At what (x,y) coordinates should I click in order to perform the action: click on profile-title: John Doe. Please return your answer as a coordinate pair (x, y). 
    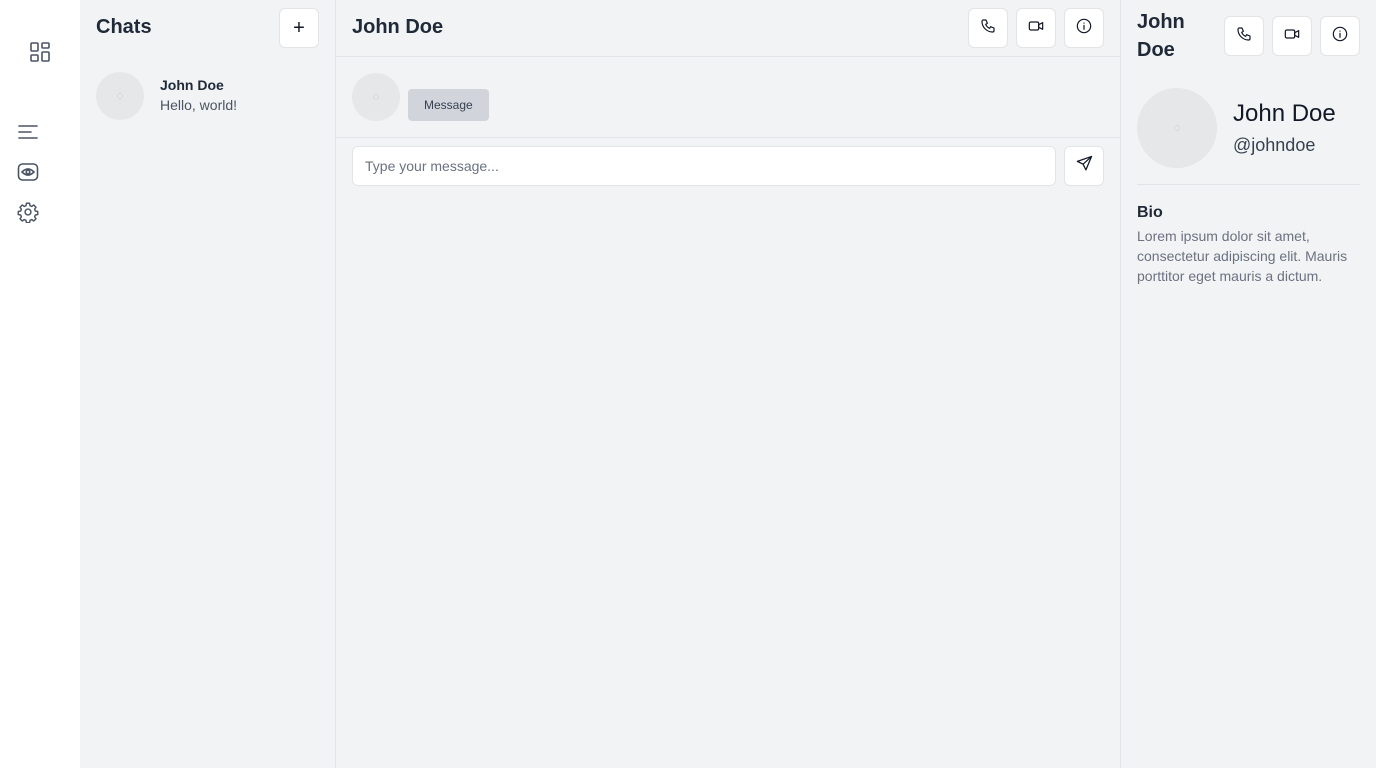
    Looking at the image, I should click on (1161, 36).